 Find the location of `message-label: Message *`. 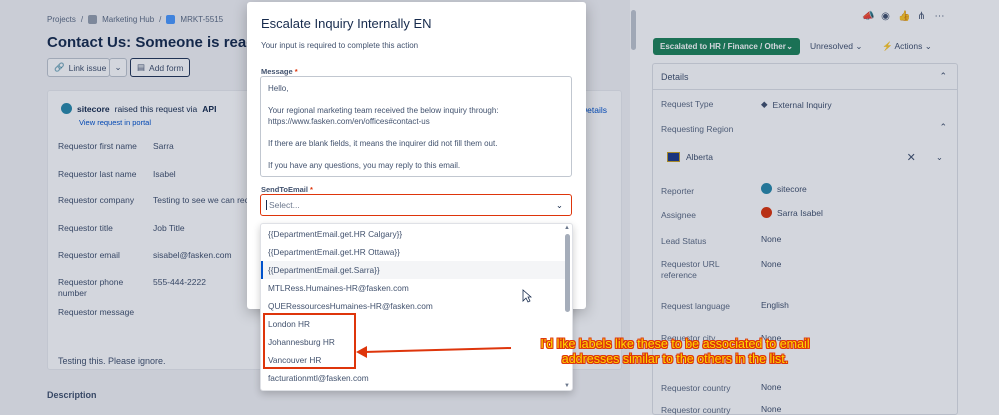

message-label: Message * is located at coordinates (279, 71).